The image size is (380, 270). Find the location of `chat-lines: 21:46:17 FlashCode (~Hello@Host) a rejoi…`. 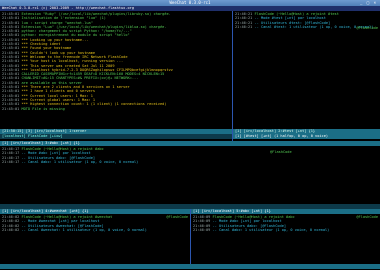

chat-lines: 21:46:17 FlashCode (~Hello@Host) a rejoi… is located at coordinates (190, 155).